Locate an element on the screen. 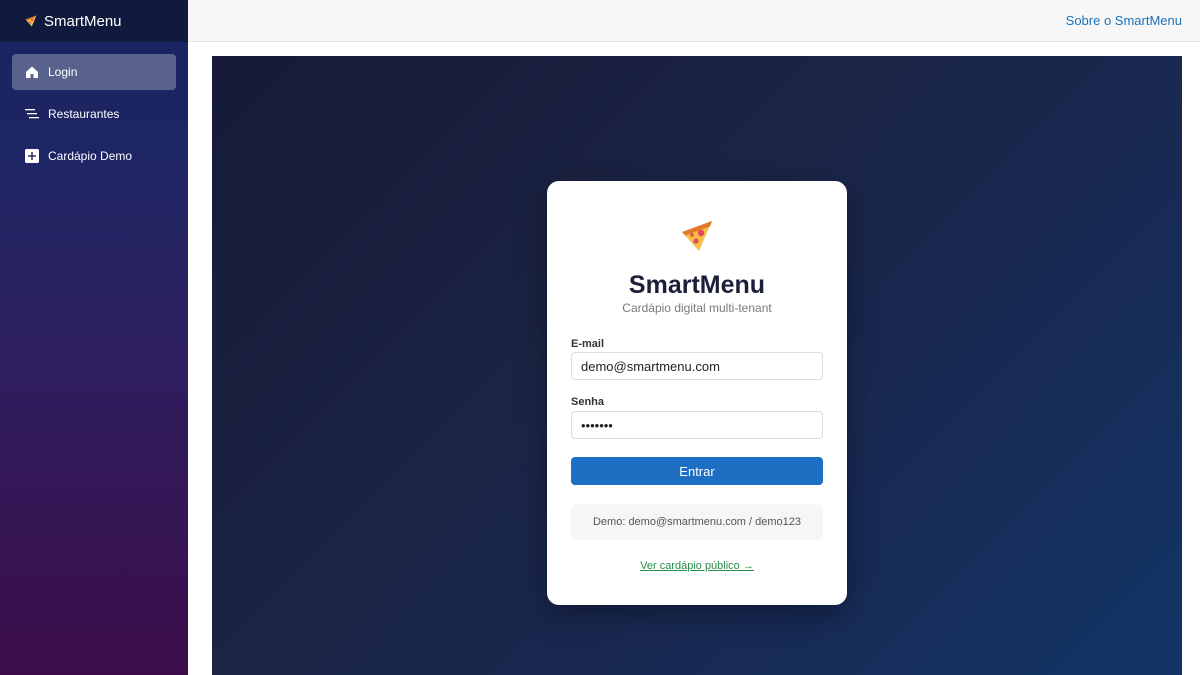 The height and width of the screenshot is (675, 1200). password-field is located at coordinates (697, 425).